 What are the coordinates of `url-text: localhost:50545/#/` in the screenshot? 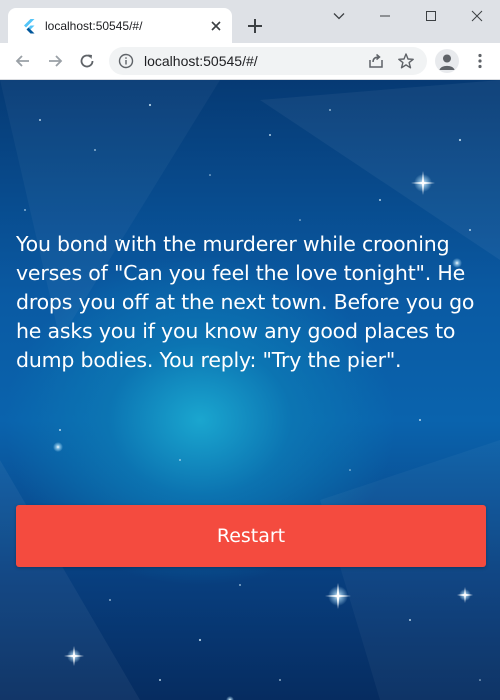 It's located at (201, 61).